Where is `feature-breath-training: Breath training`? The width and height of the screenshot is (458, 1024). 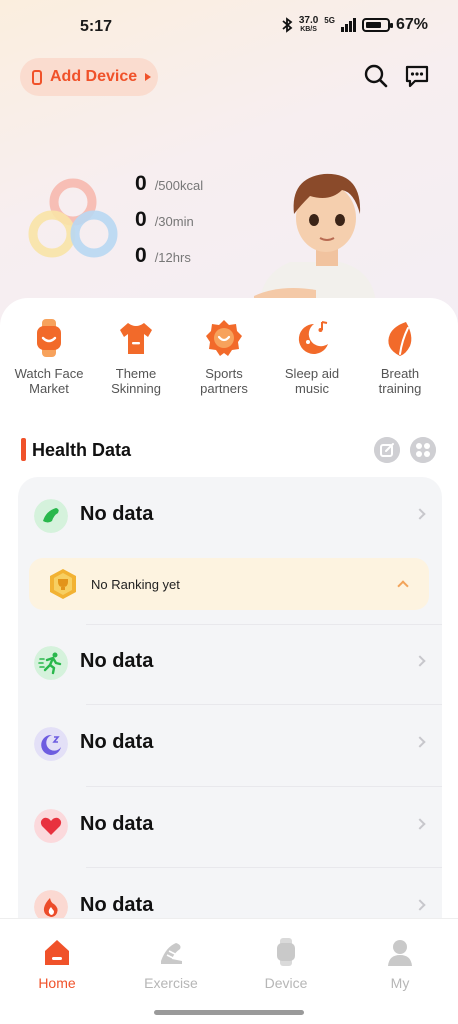 feature-breath-training: Breath training is located at coordinates (400, 357).